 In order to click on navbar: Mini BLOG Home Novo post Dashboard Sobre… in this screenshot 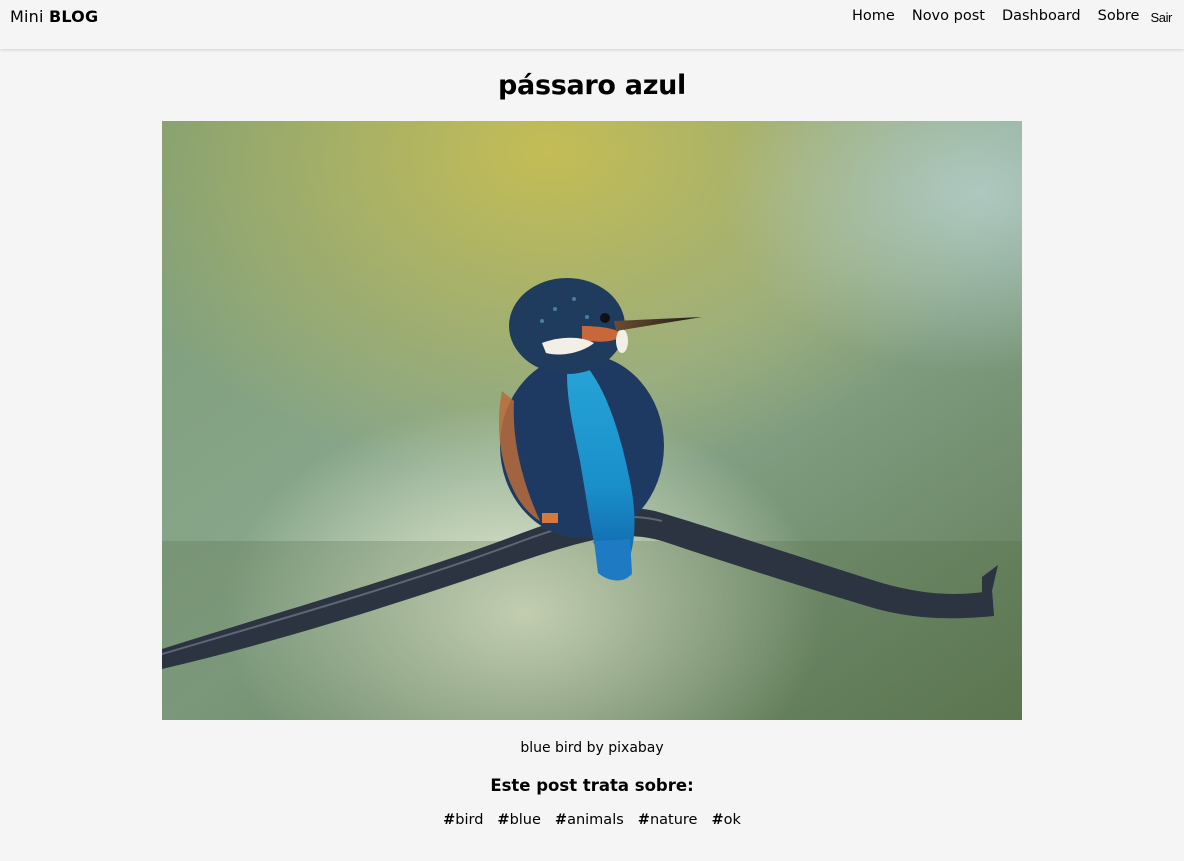, I will do `click(592, 24)`.